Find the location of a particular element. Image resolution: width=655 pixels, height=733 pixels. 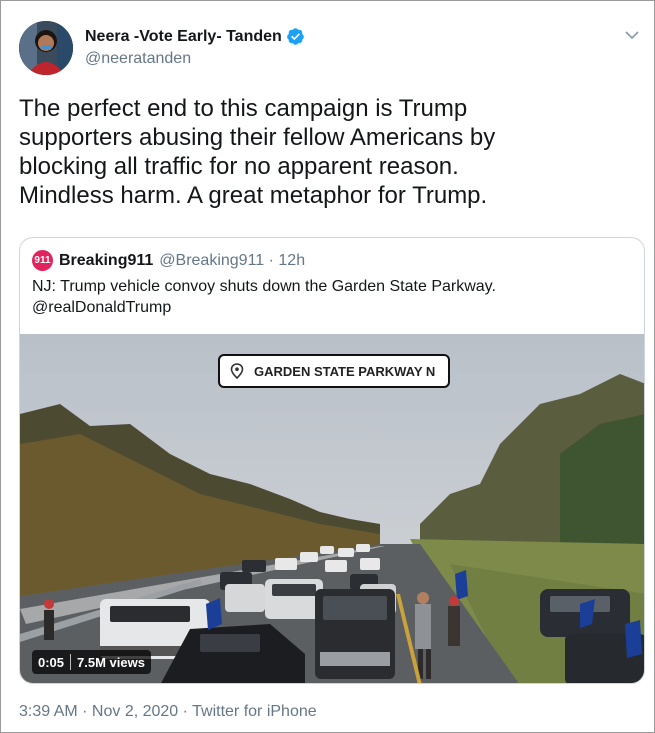

verified-badge-icon is located at coordinates (295, 36).